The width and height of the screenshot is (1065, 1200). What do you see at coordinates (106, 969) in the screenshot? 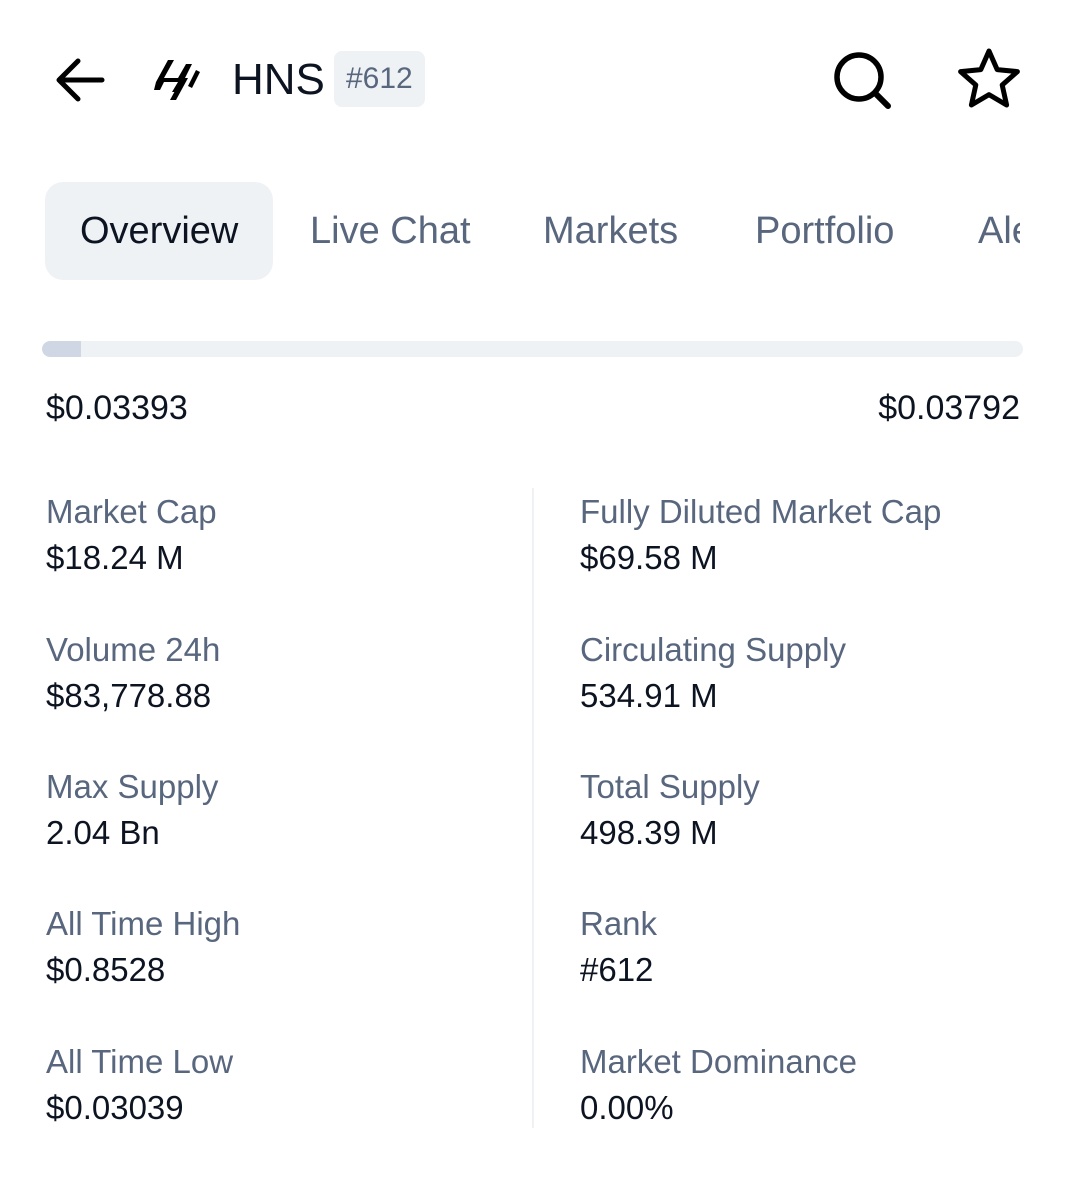
I see `stat-value: $0.8528` at bounding box center [106, 969].